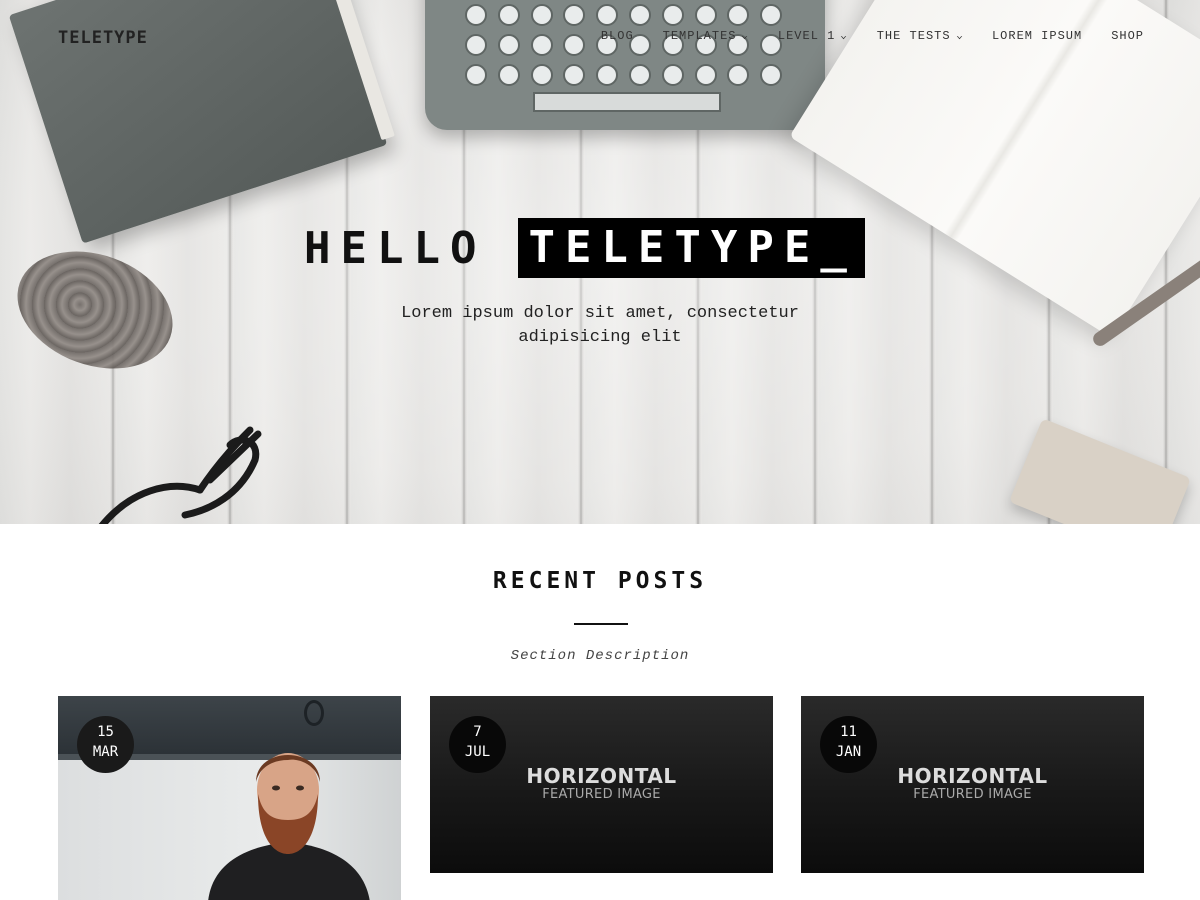  What do you see at coordinates (95, 310) in the screenshot?
I see `pinecone-image` at bounding box center [95, 310].